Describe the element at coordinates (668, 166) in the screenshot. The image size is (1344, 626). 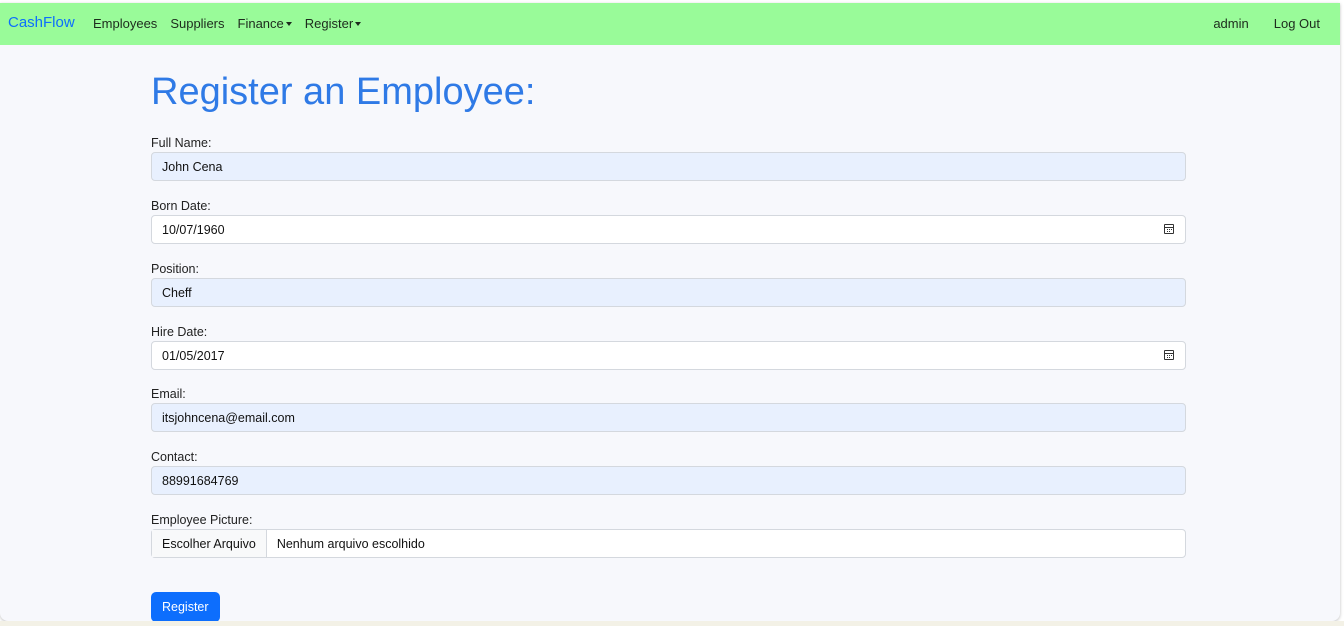
I see `full-name-input: John Cena` at that location.